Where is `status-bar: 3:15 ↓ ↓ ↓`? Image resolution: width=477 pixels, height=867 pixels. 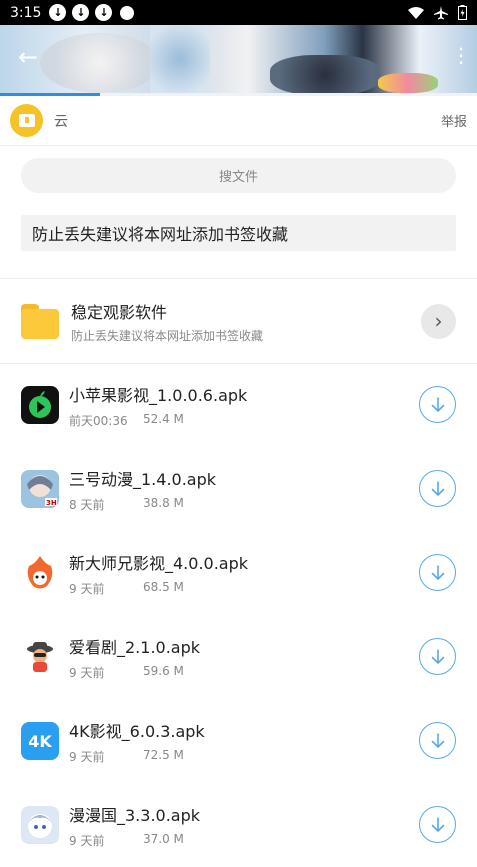 status-bar: 3:15 ↓ ↓ ↓ is located at coordinates (238, 12).